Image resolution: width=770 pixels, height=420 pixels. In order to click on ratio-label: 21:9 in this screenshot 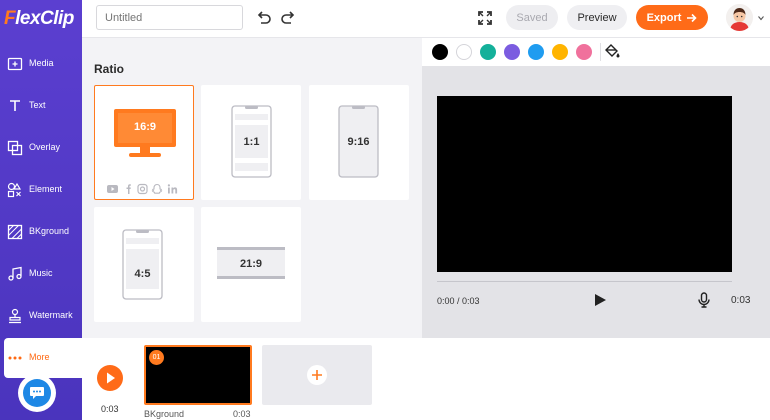, I will do `click(251, 264)`.